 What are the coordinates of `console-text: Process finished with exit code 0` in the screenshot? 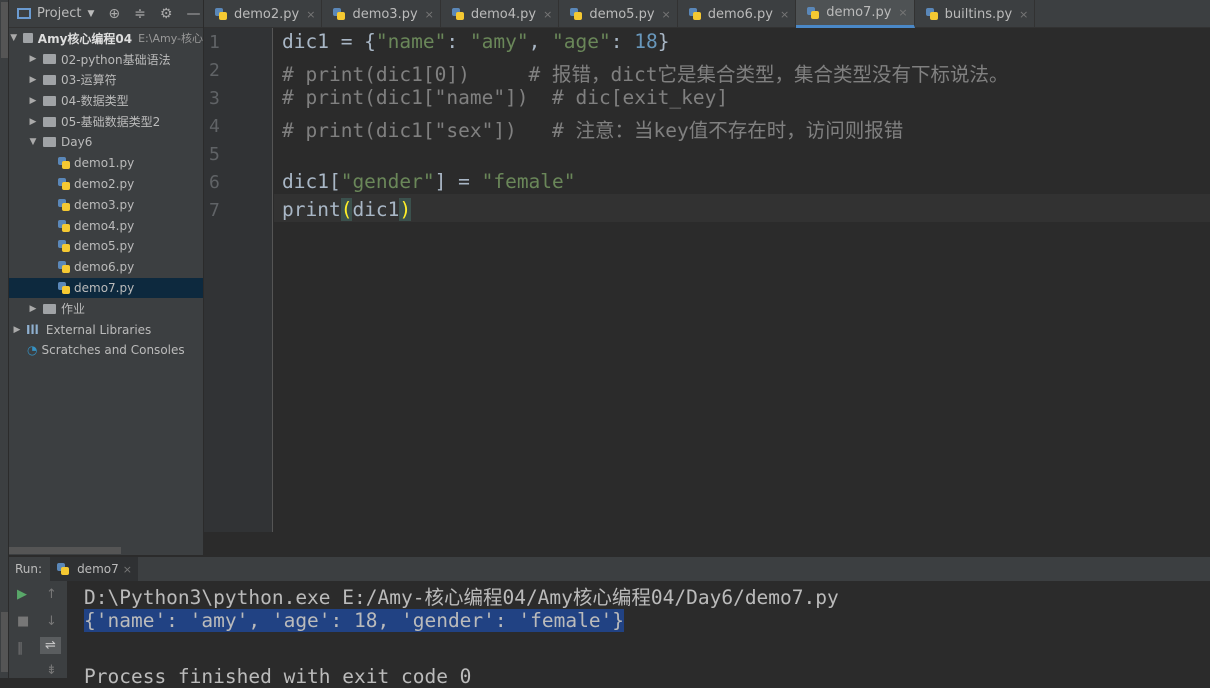 It's located at (278, 676).